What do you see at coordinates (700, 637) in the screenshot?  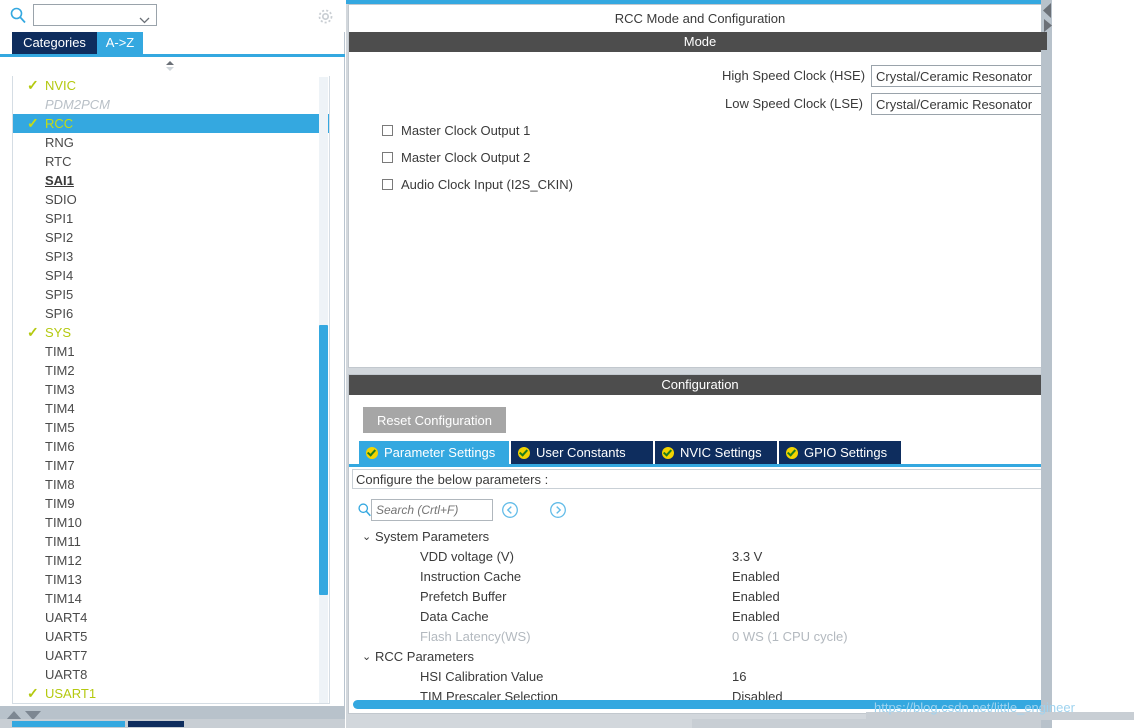 I see `parameter-row: Flash Latency(WS) 0 WS (1 CPU cycle)` at bounding box center [700, 637].